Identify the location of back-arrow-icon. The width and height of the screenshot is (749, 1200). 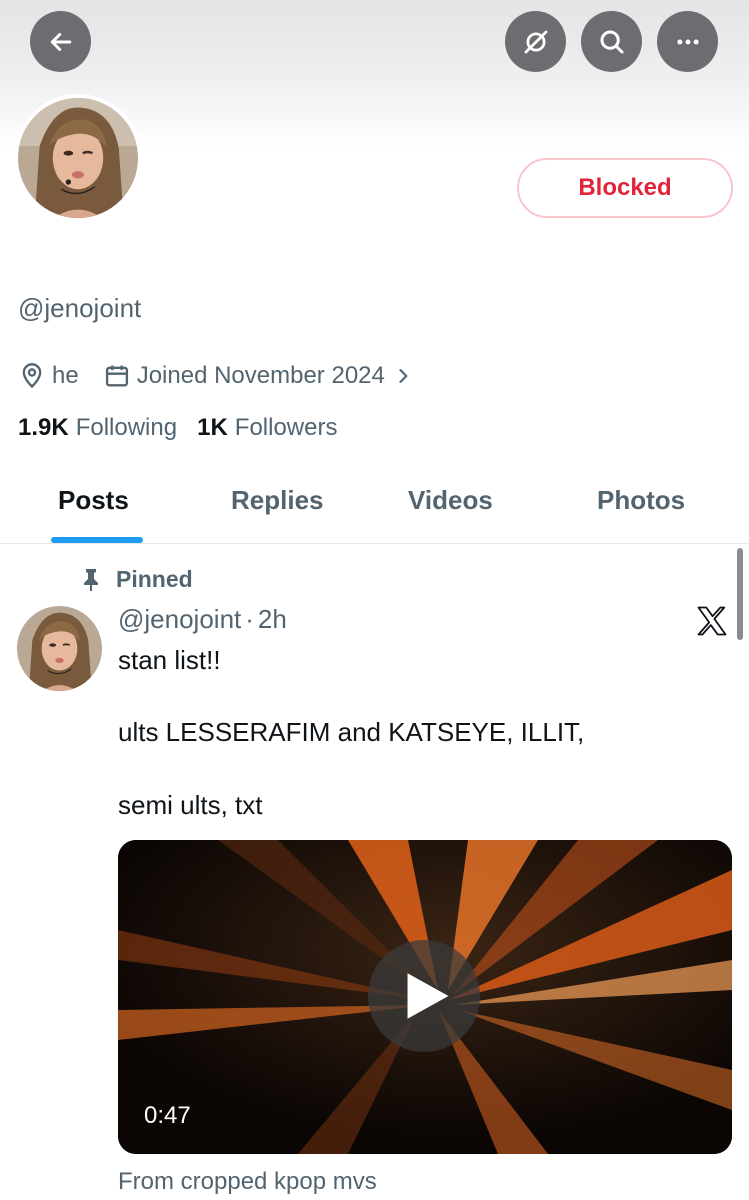
(60, 41).